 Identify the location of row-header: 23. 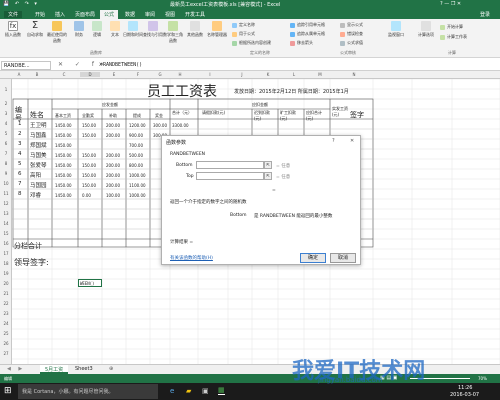
(6, 313).